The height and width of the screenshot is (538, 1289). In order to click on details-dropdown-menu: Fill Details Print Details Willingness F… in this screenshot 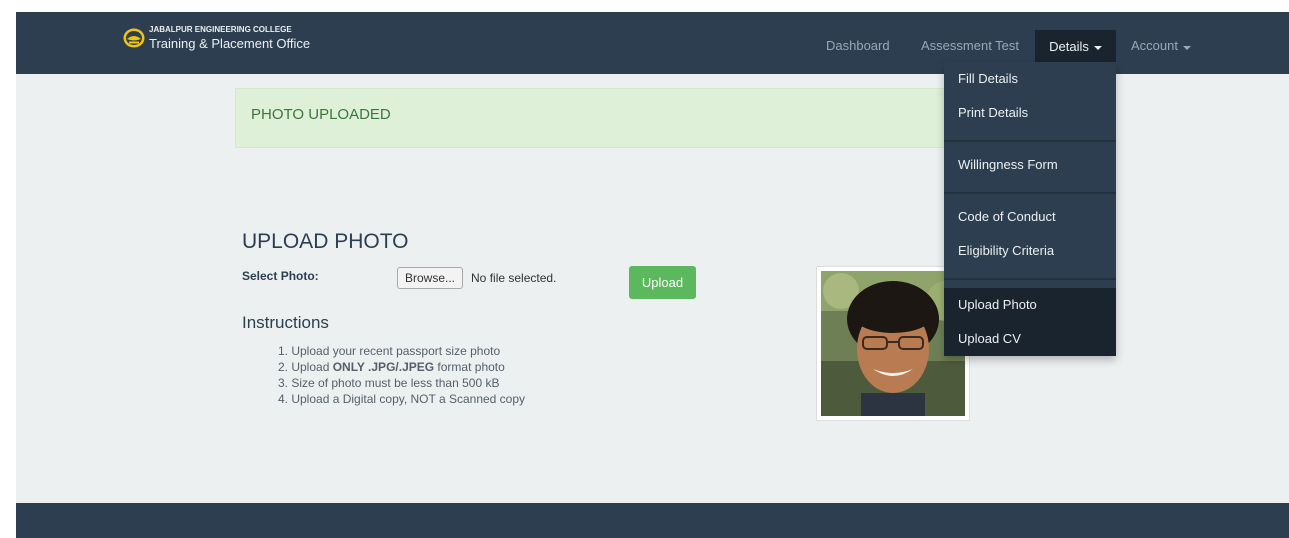, I will do `click(1030, 209)`.